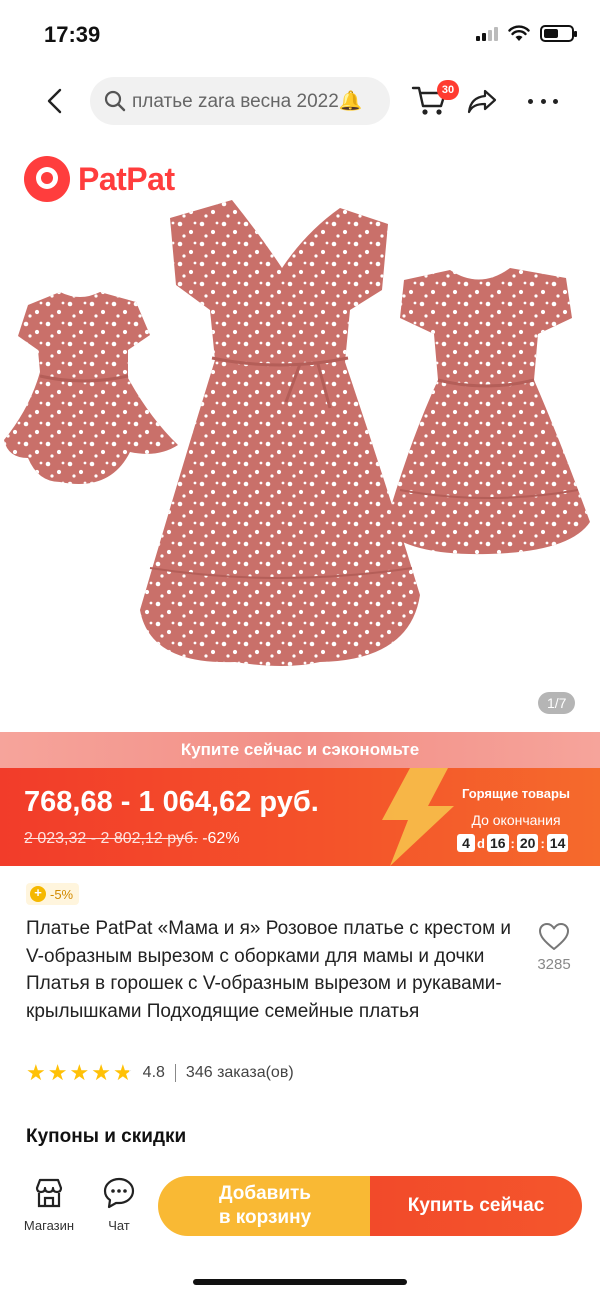  I want to click on countdown-days: 4, so click(466, 843).